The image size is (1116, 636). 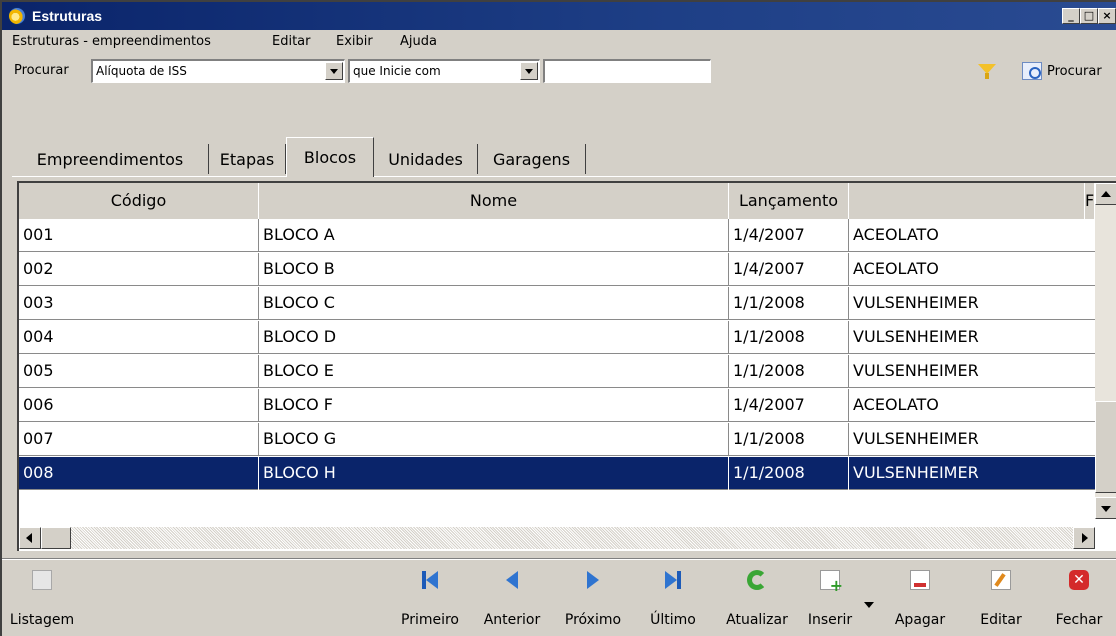 I want to click on search-operator-value: que Inicie com, so click(x=397, y=71).